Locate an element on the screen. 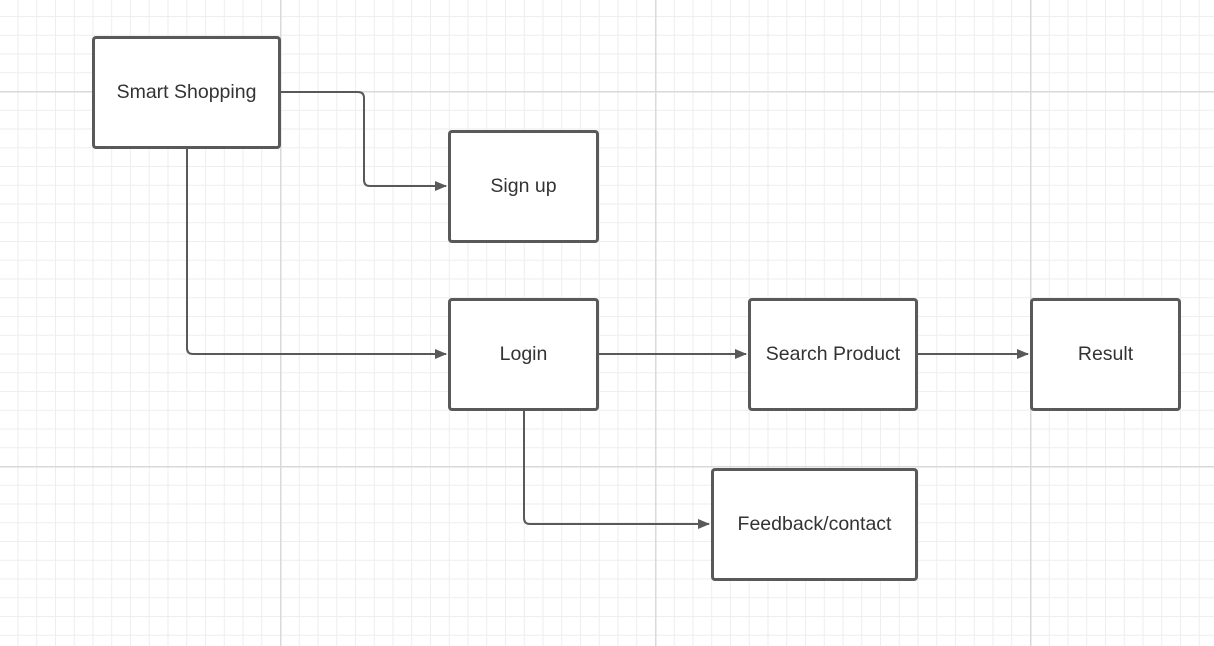 Image resolution: width=1214 pixels, height=646 pixels. node-sign-up-label: Sign up is located at coordinates (523, 186).